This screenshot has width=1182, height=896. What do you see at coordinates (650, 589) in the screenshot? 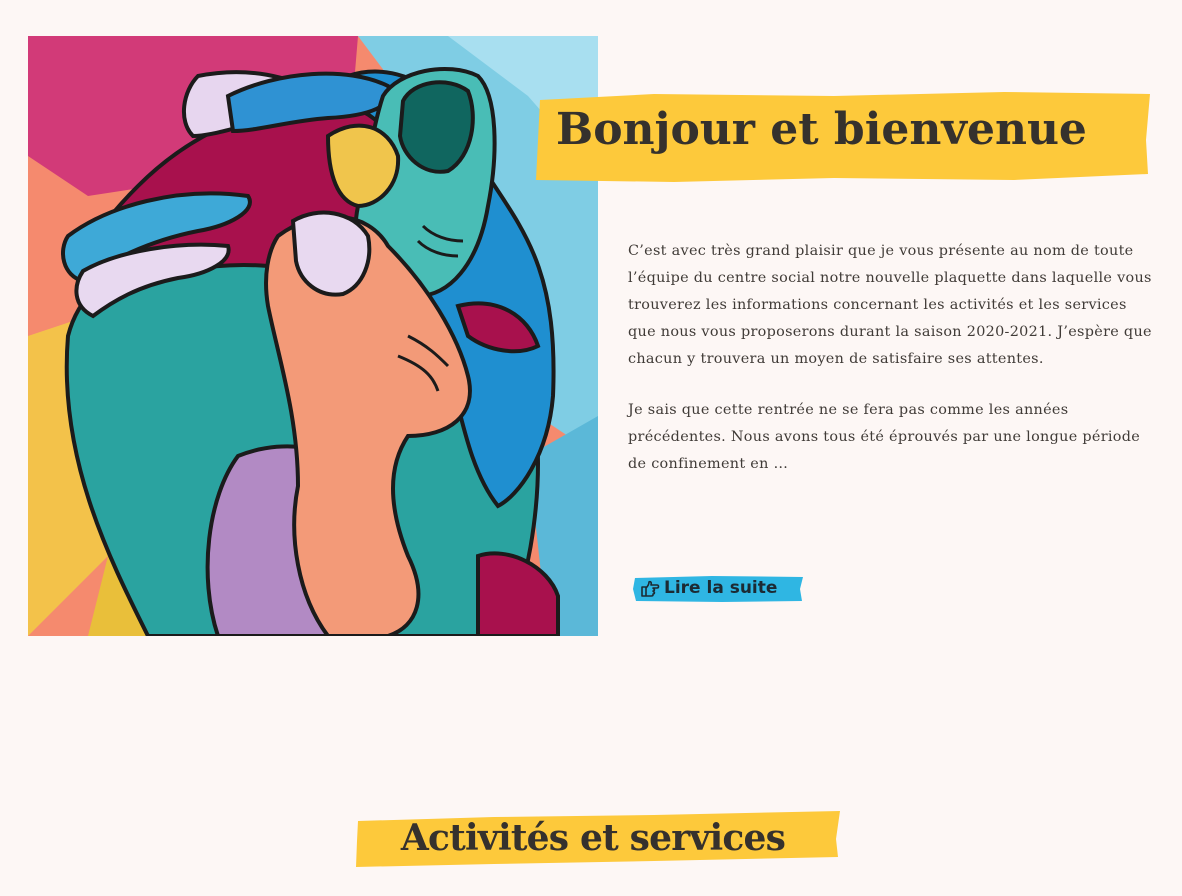
I see `hand-pointing-right-icon` at bounding box center [650, 589].